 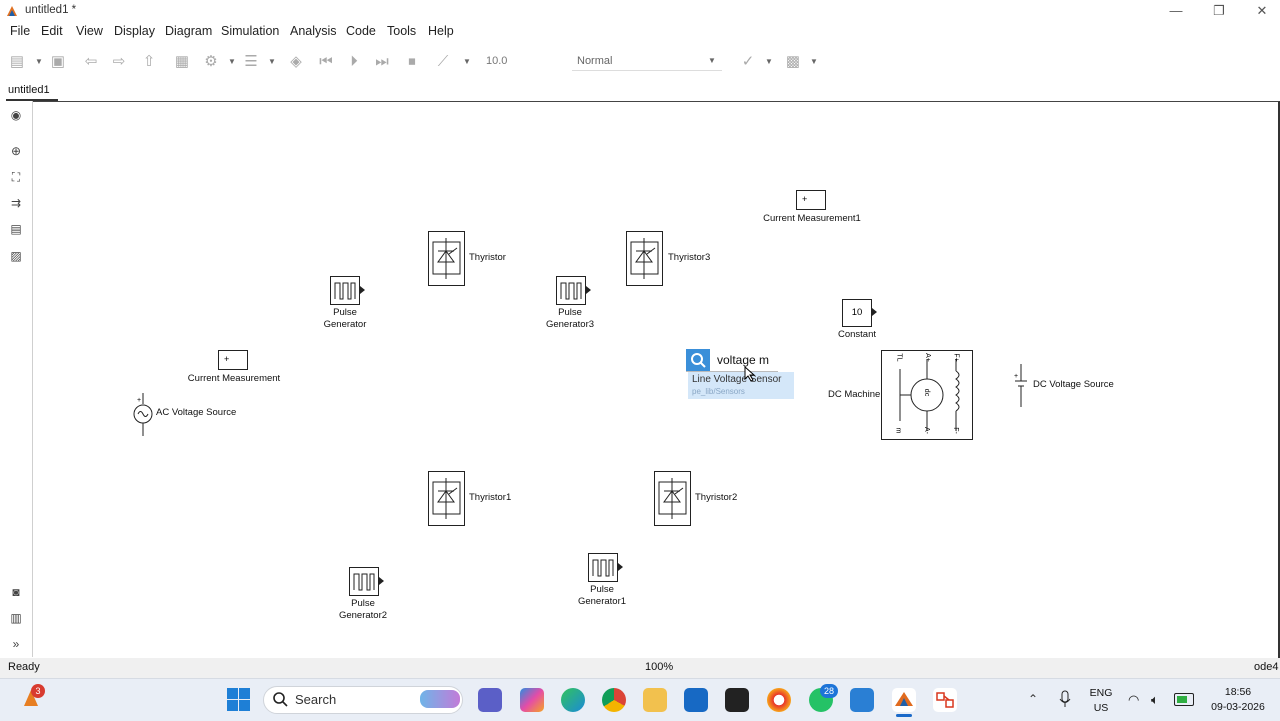 What do you see at coordinates (743, 360) in the screenshot?
I see `quick-insert-input: voltage m` at bounding box center [743, 360].